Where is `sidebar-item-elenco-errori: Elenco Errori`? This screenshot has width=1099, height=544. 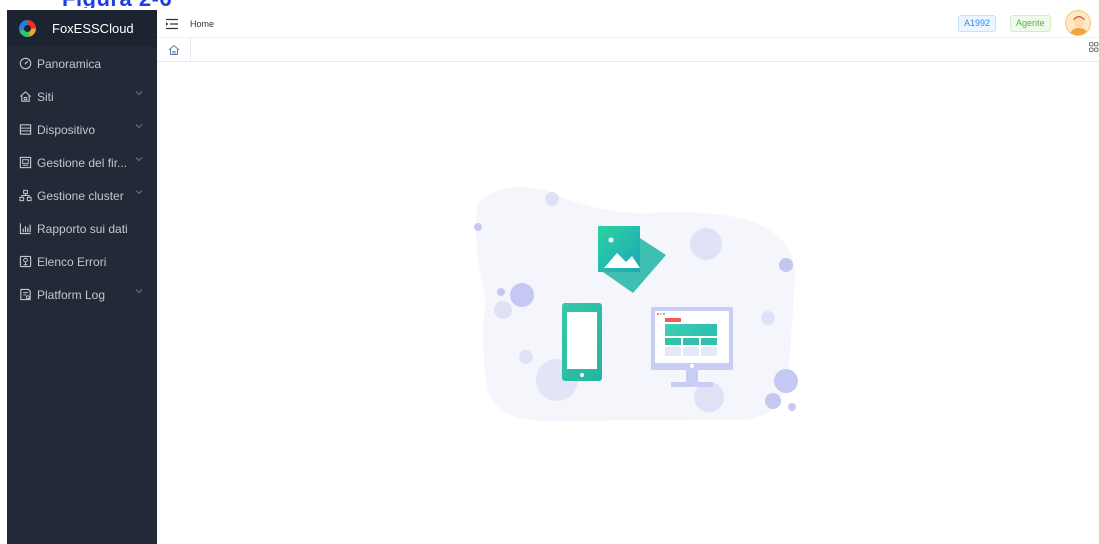 sidebar-item-elenco-errori: Elenco Errori is located at coordinates (82, 261).